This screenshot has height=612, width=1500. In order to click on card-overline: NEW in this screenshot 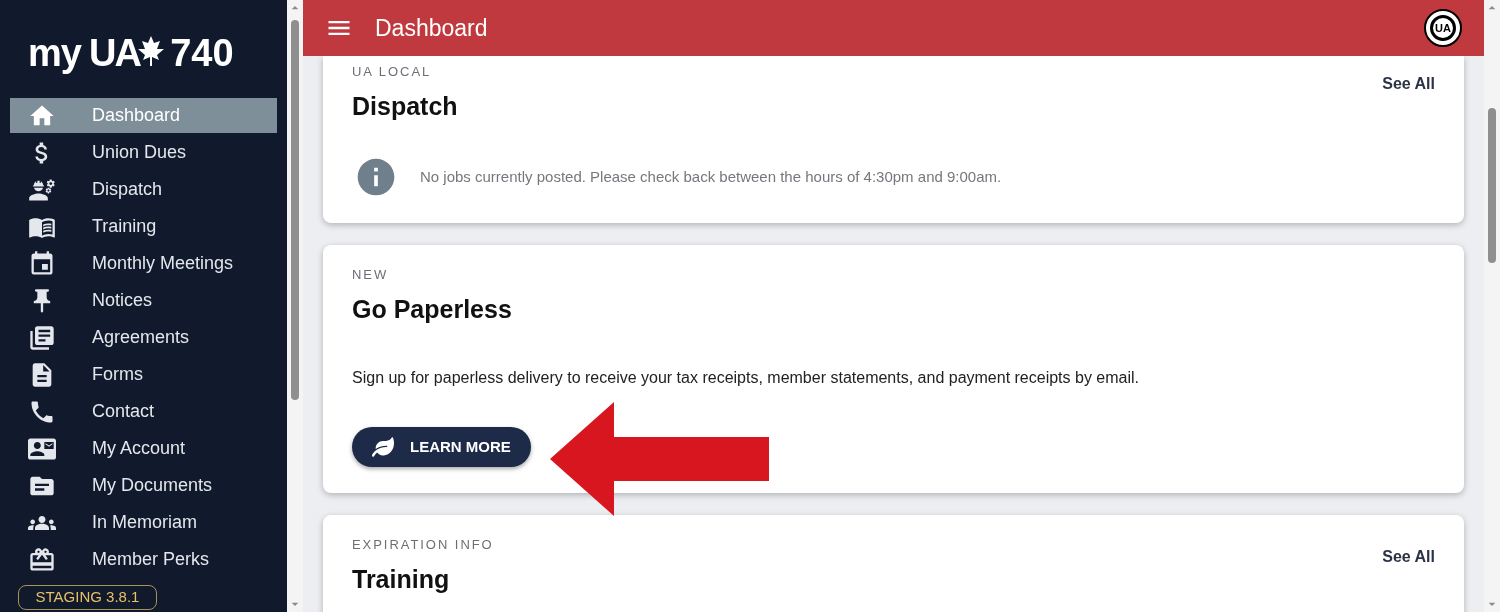, I will do `click(371, 275)`.